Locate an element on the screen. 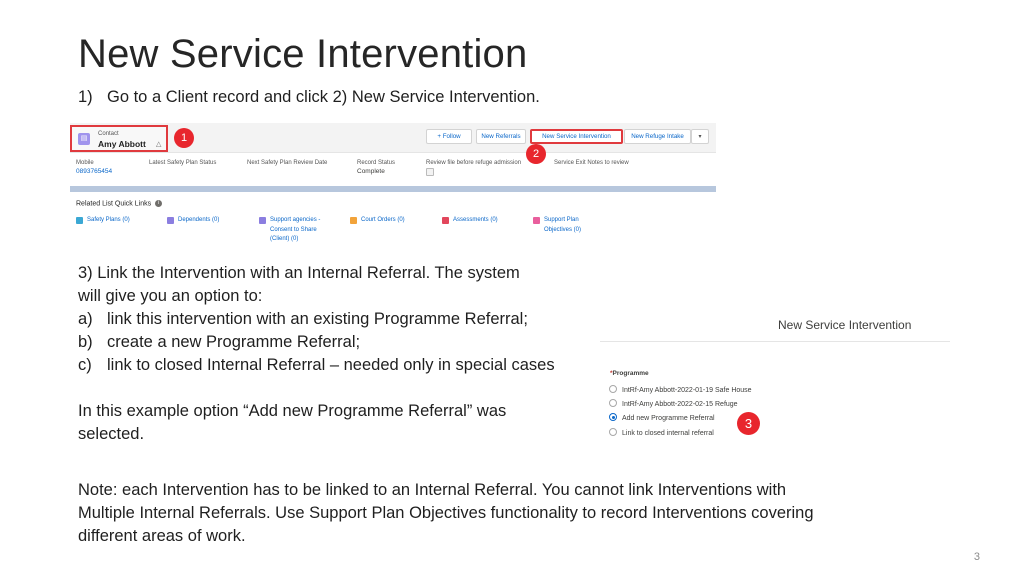 Image resolution: width=1024 pixels, height=576 pixels. option-b-marker: b) is located at coordinates (85, 342).